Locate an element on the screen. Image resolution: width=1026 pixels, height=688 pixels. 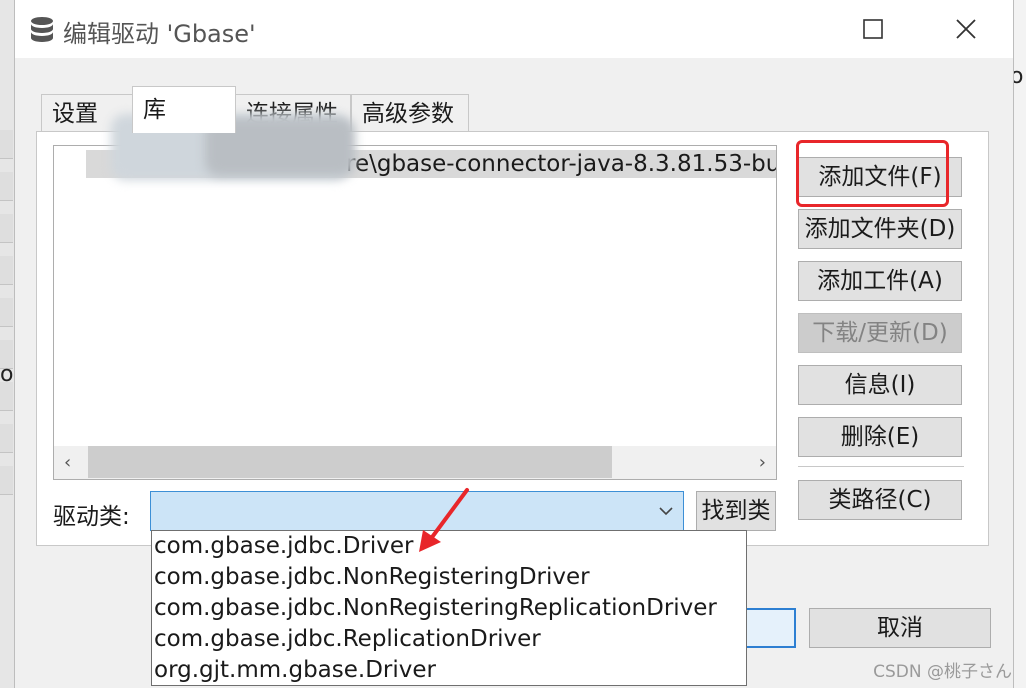
info-button: 信息(I) is located at coordinates (880, 385).